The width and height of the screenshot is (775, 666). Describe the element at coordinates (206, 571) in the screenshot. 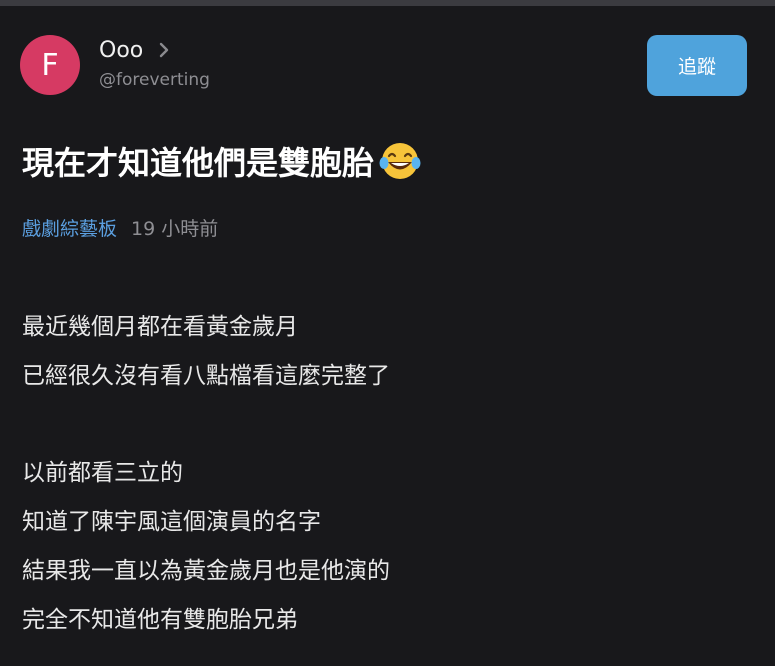

I see `body-line: 結果我一直以為黃金歲月也是他演的` at that location.